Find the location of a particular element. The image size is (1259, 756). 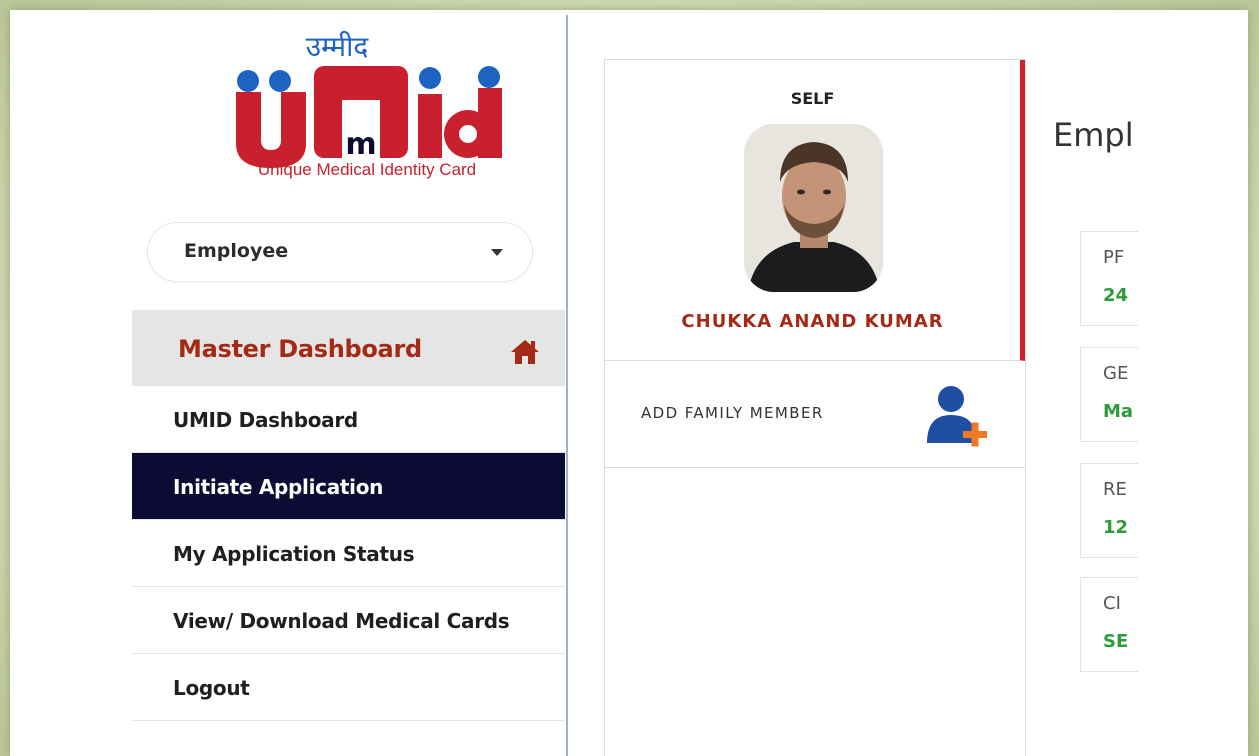

role-select-value: Employee is located at coordinates (236, 251).